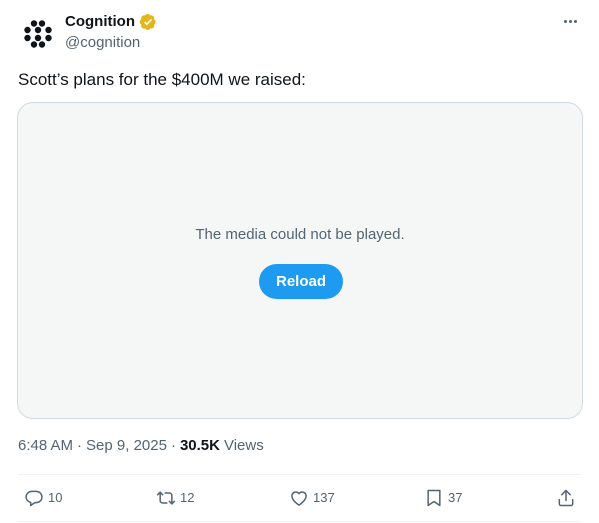 This screenshot has width=599, height=523. I want to click on views-label: Views, so click(243, 445).